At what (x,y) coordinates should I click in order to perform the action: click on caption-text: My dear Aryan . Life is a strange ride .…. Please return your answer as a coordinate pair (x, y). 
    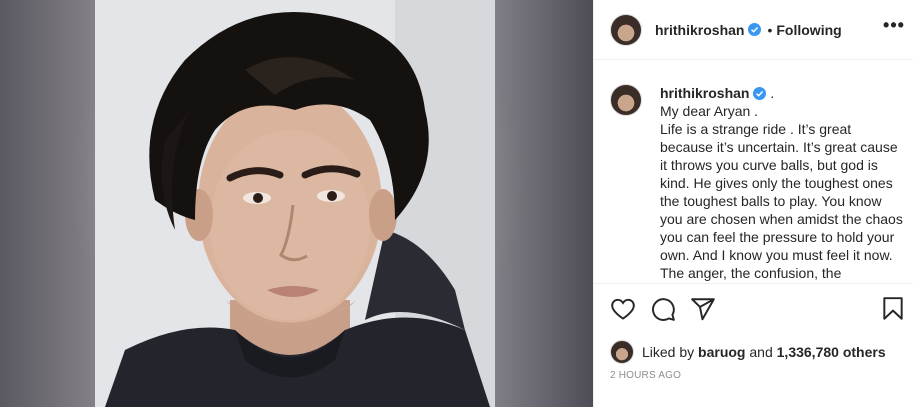
    Looking at the image, I should click on (781, 192).